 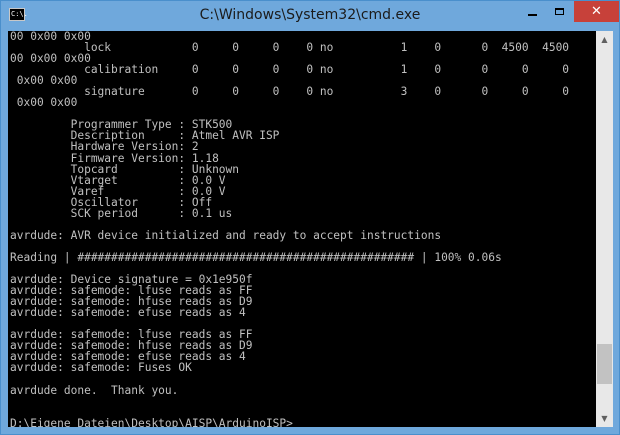 I want to click on console-line: SCK period : 0.1 us, so click(x=121, y=213).